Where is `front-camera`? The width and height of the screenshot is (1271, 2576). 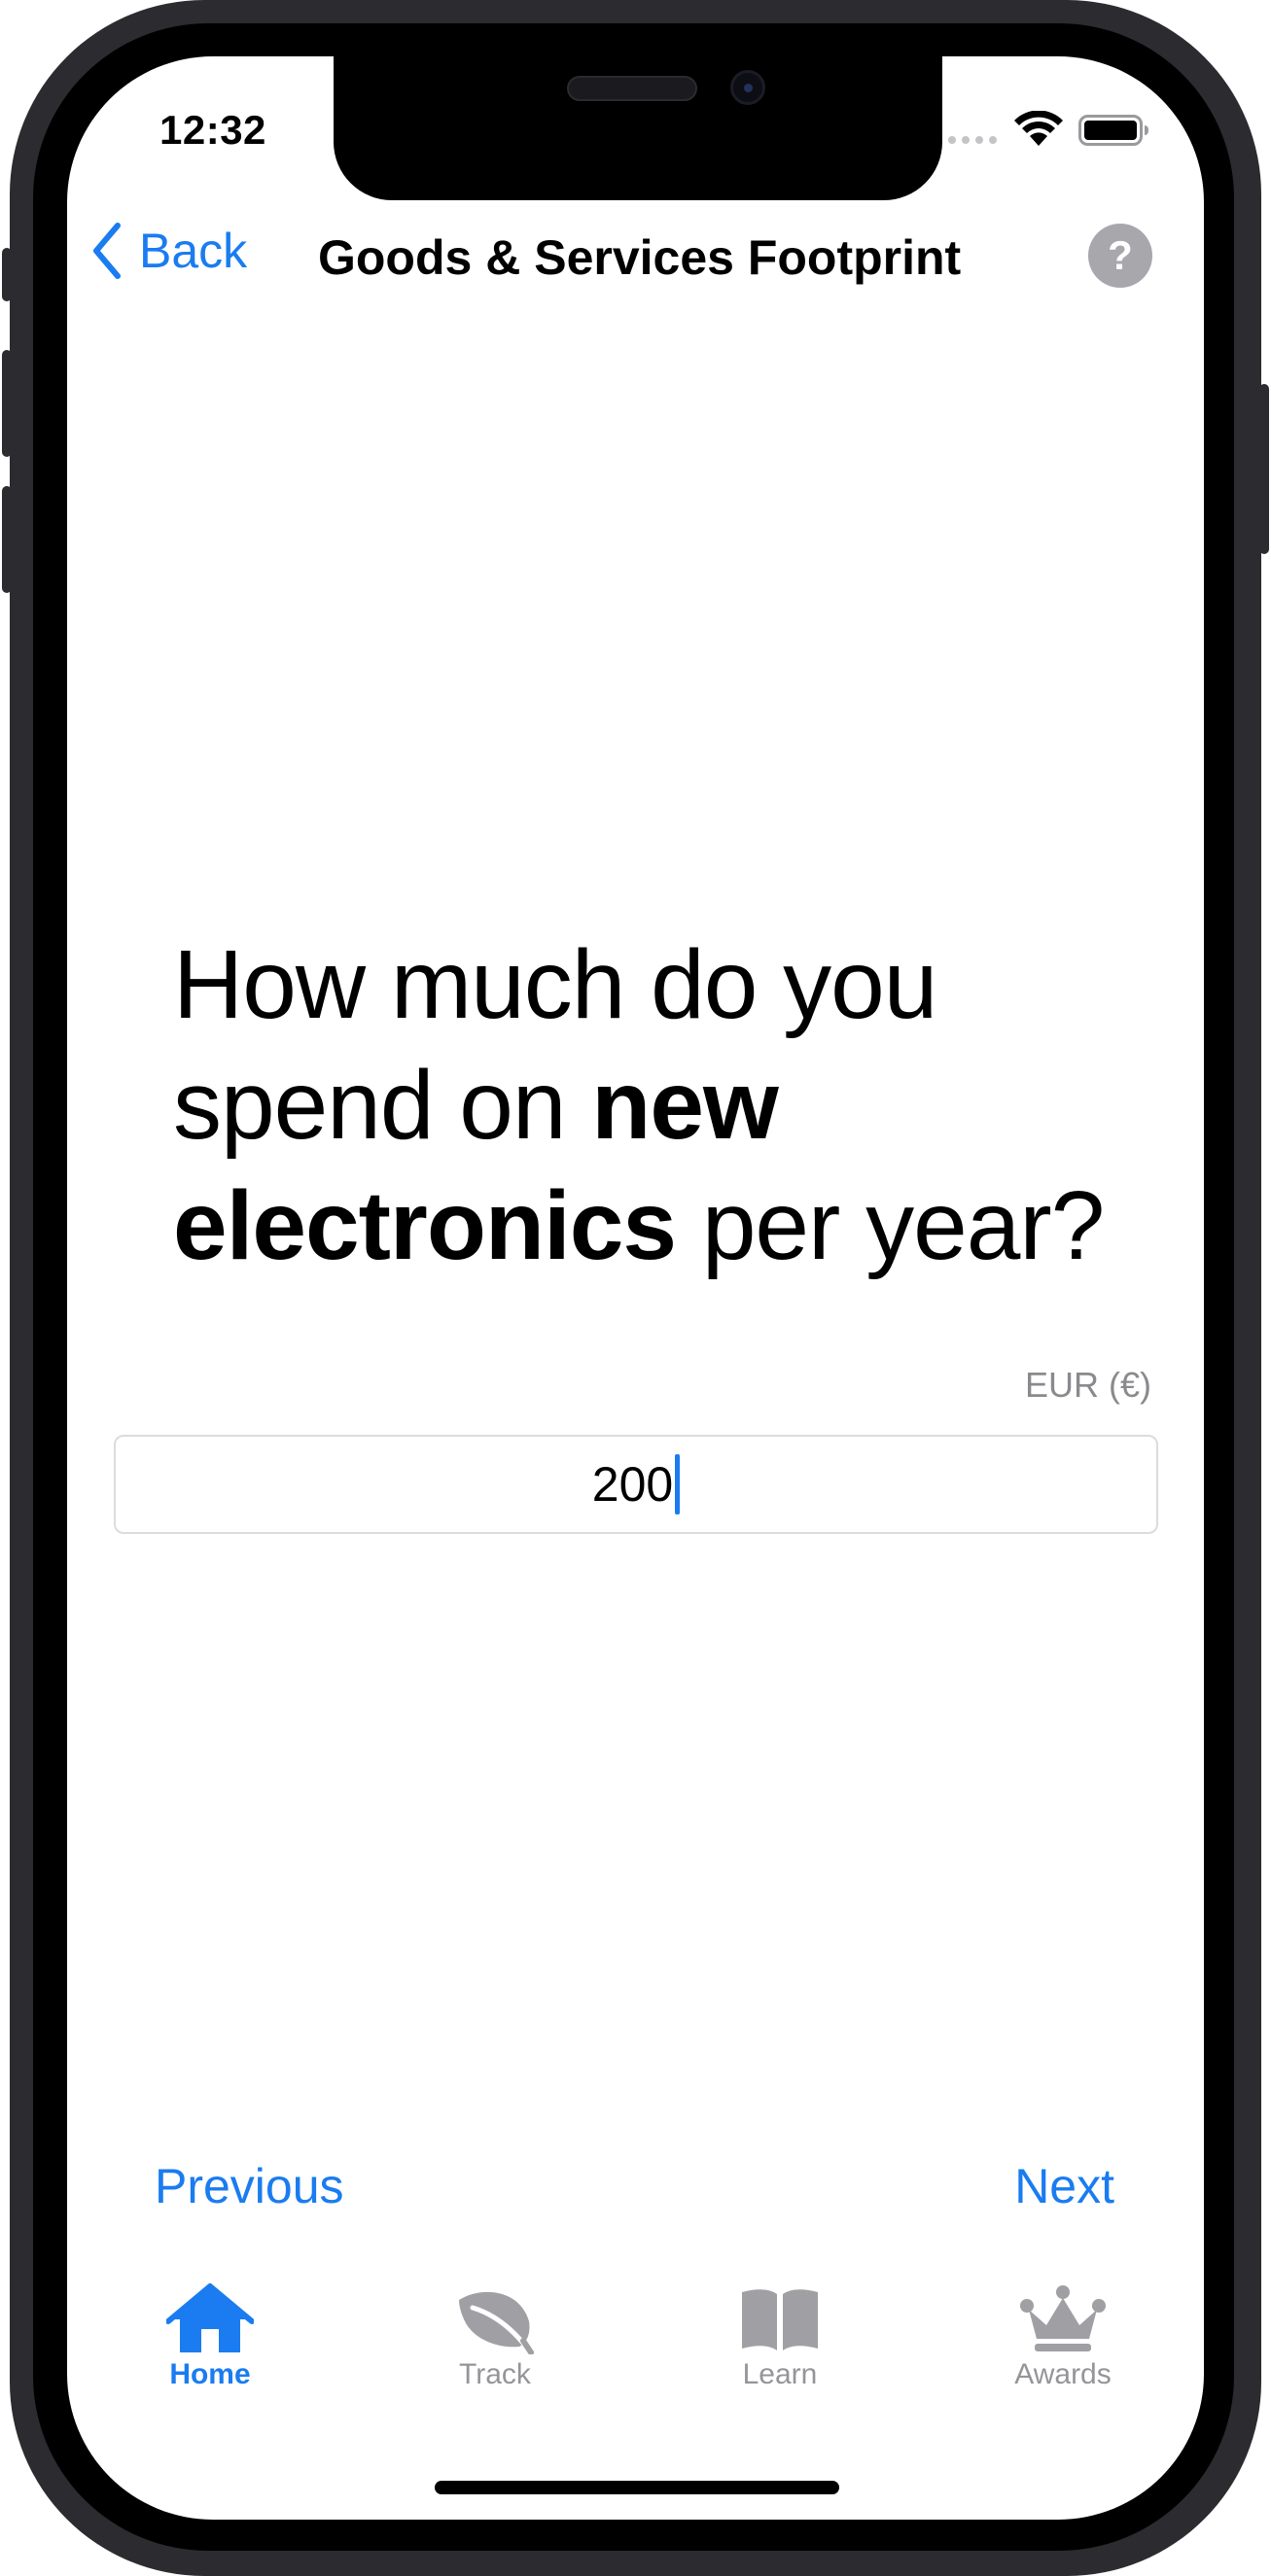
front-camera is located at coordinates (747, 87).